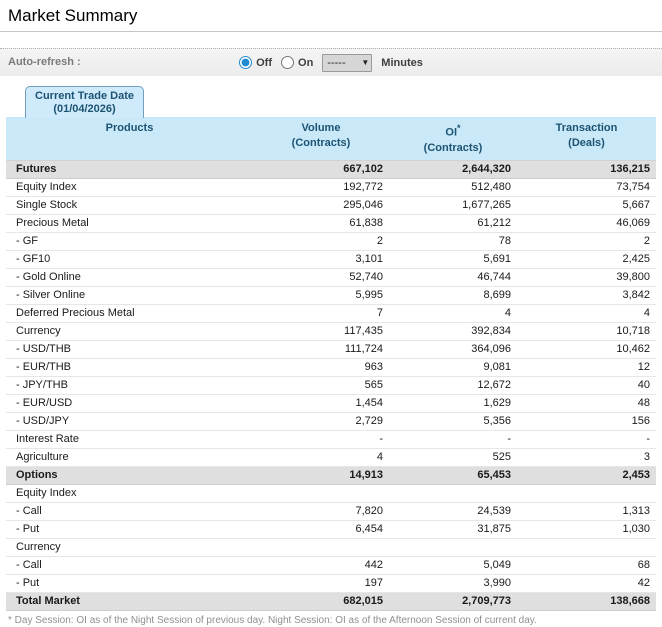  I want to click on table-row: - Gold Online 52,740 46,744 39,800, so click(331, 277).